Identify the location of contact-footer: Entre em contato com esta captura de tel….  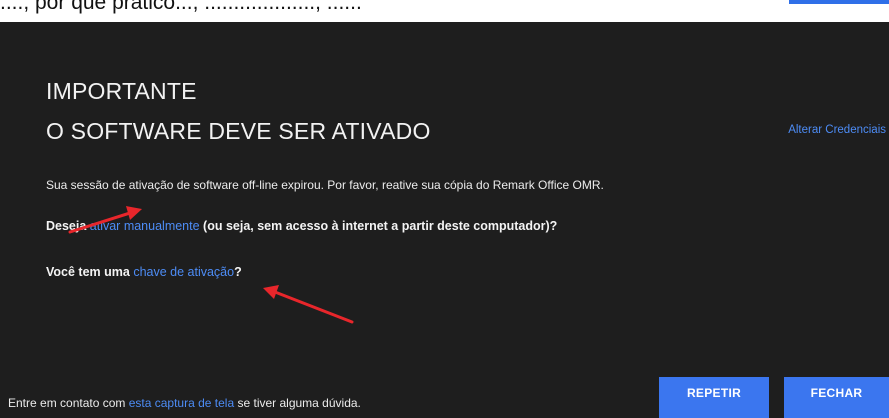
(184, 403).